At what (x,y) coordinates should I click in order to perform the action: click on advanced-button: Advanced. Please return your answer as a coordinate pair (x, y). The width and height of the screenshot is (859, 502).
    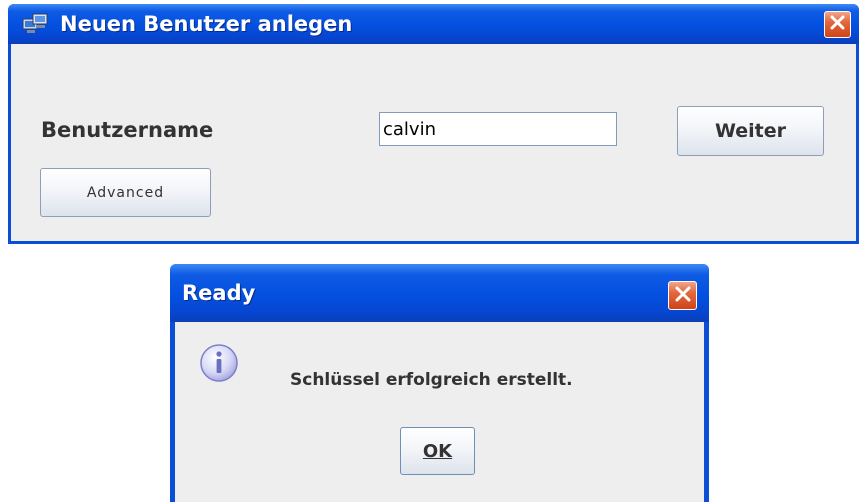
    Looking at the image, I should click on (125, 192).